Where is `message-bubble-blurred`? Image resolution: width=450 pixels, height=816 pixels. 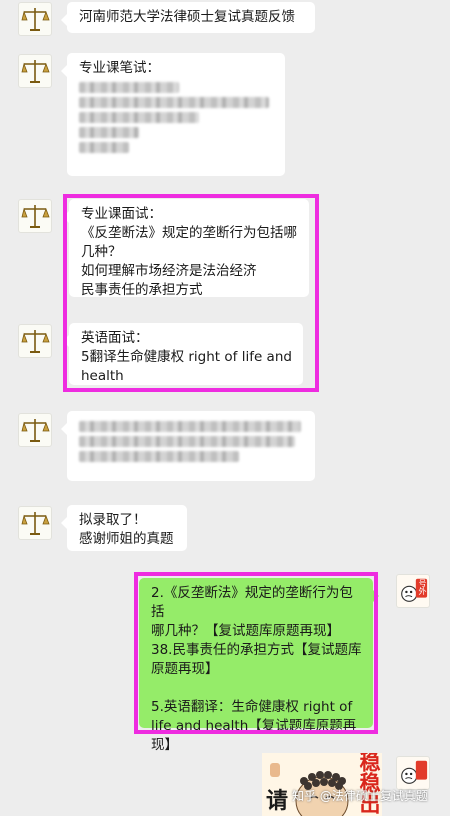 message-bubble-blurred is located at coordinates (188, 446).